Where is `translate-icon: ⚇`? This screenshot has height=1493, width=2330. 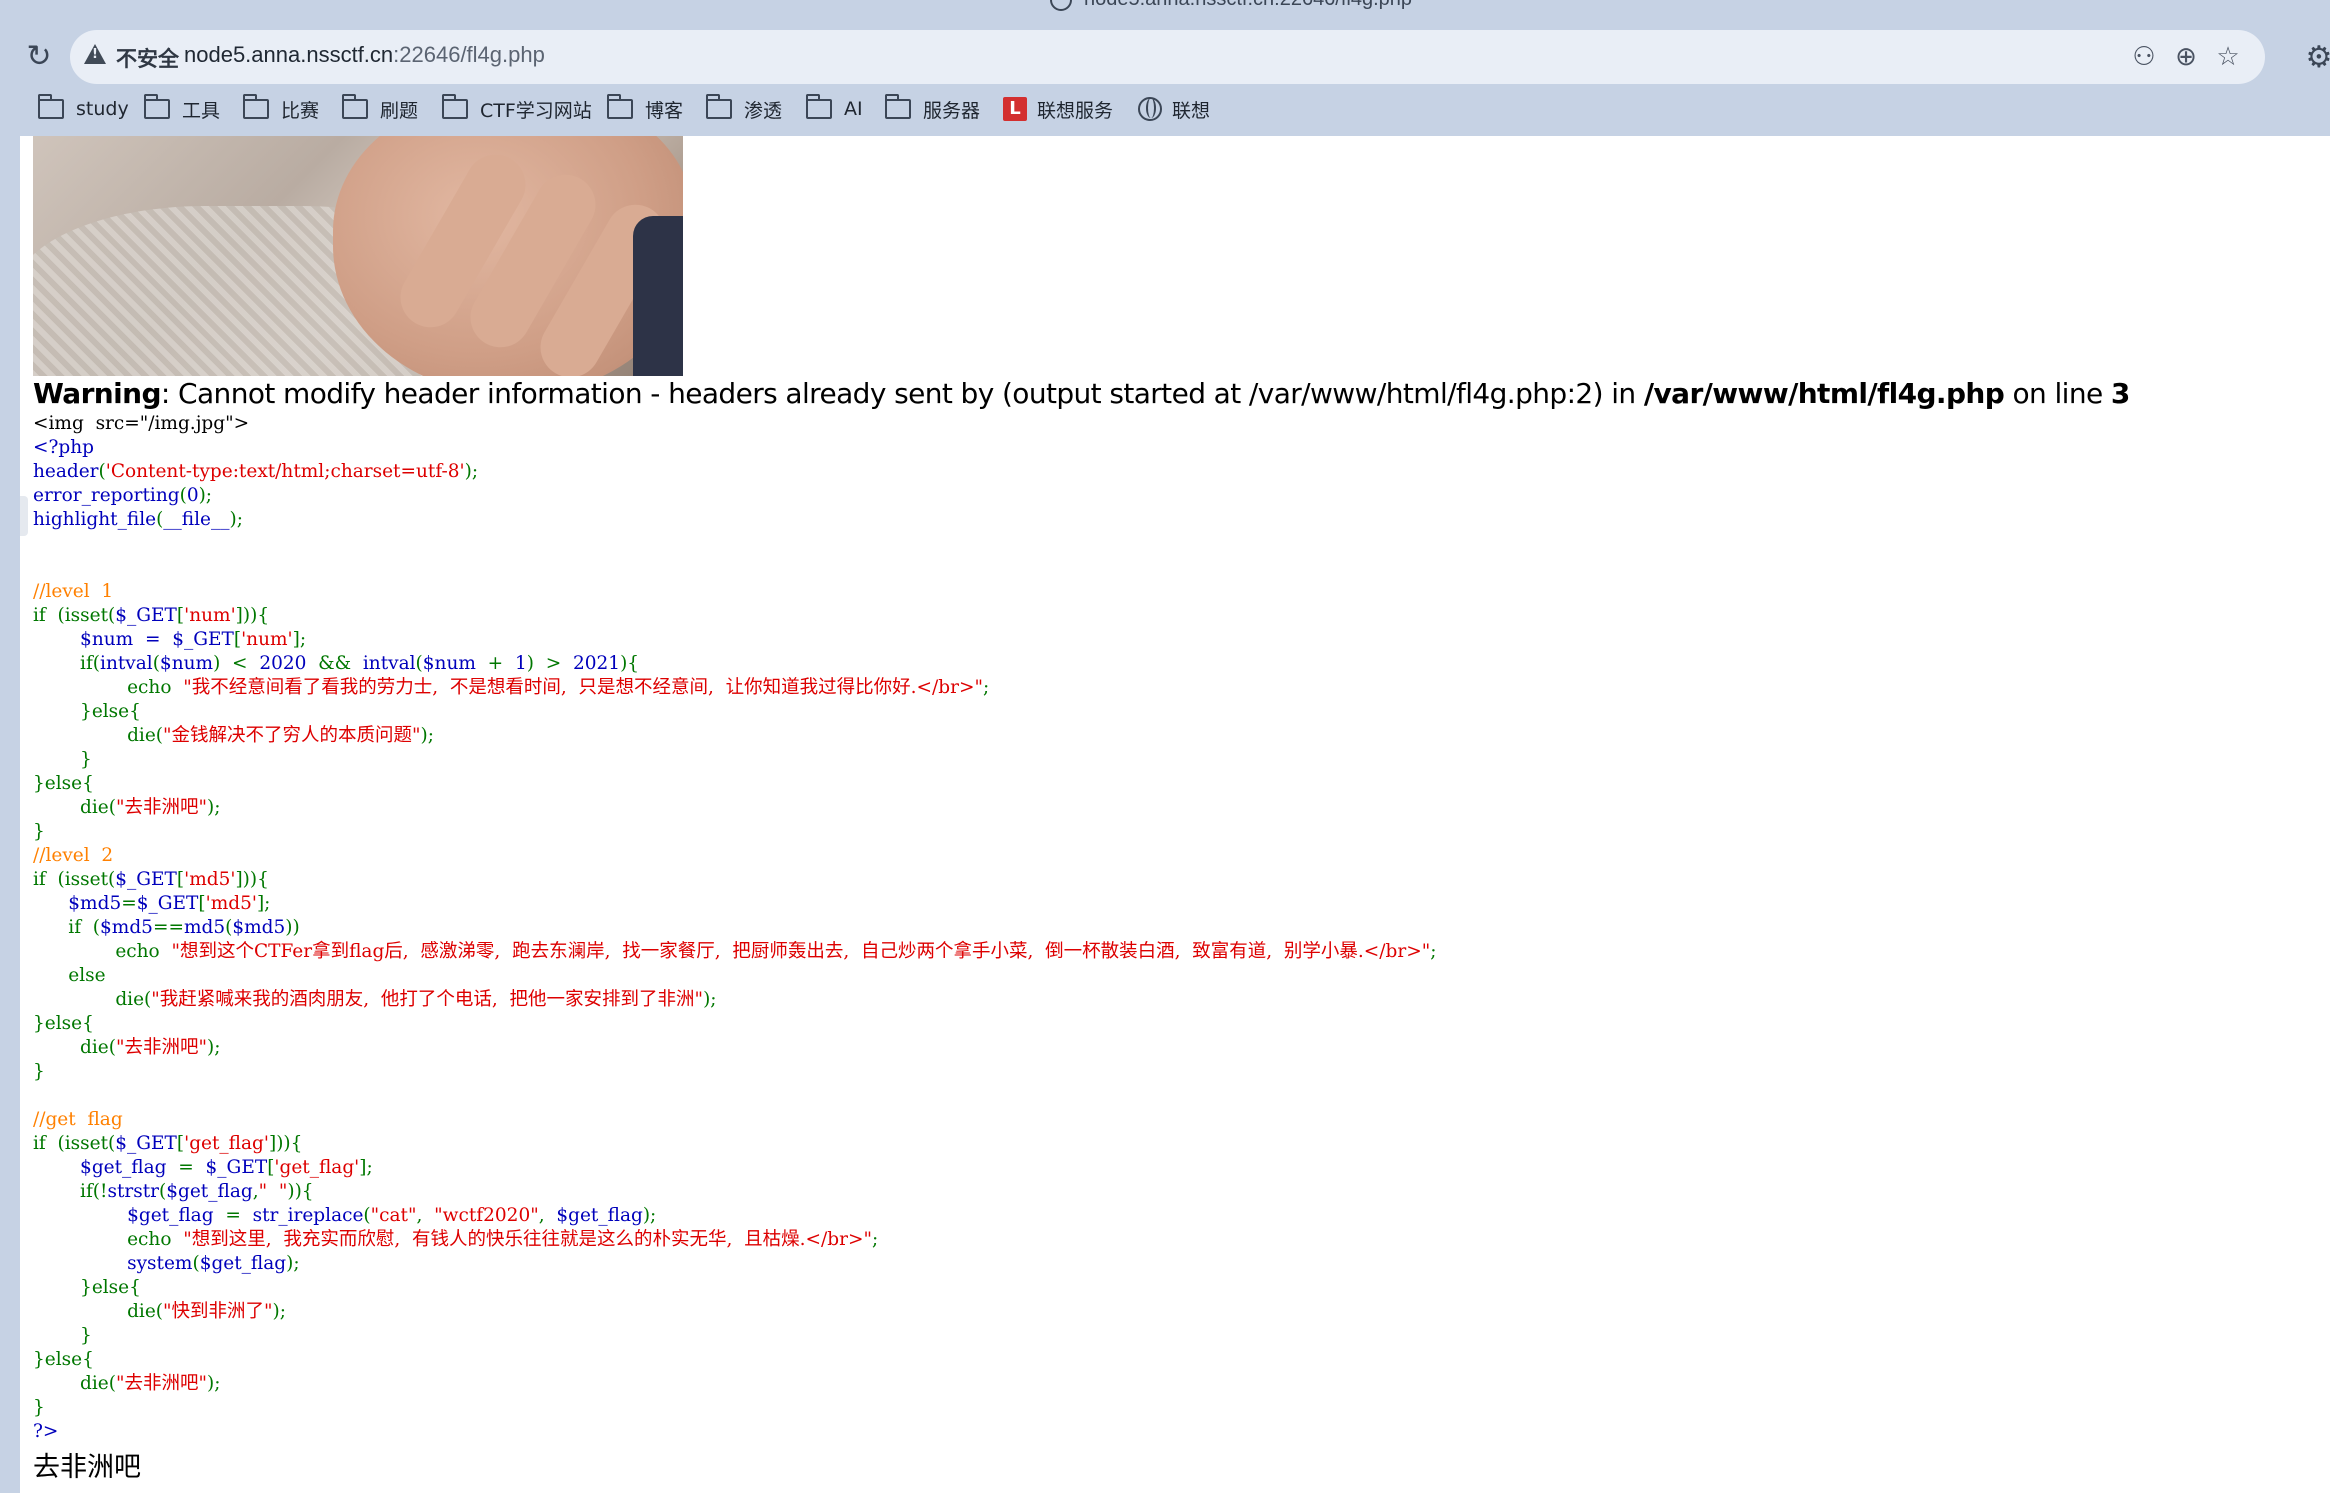 translate-icon: ⚇ is located at coordinates (2144, 57).